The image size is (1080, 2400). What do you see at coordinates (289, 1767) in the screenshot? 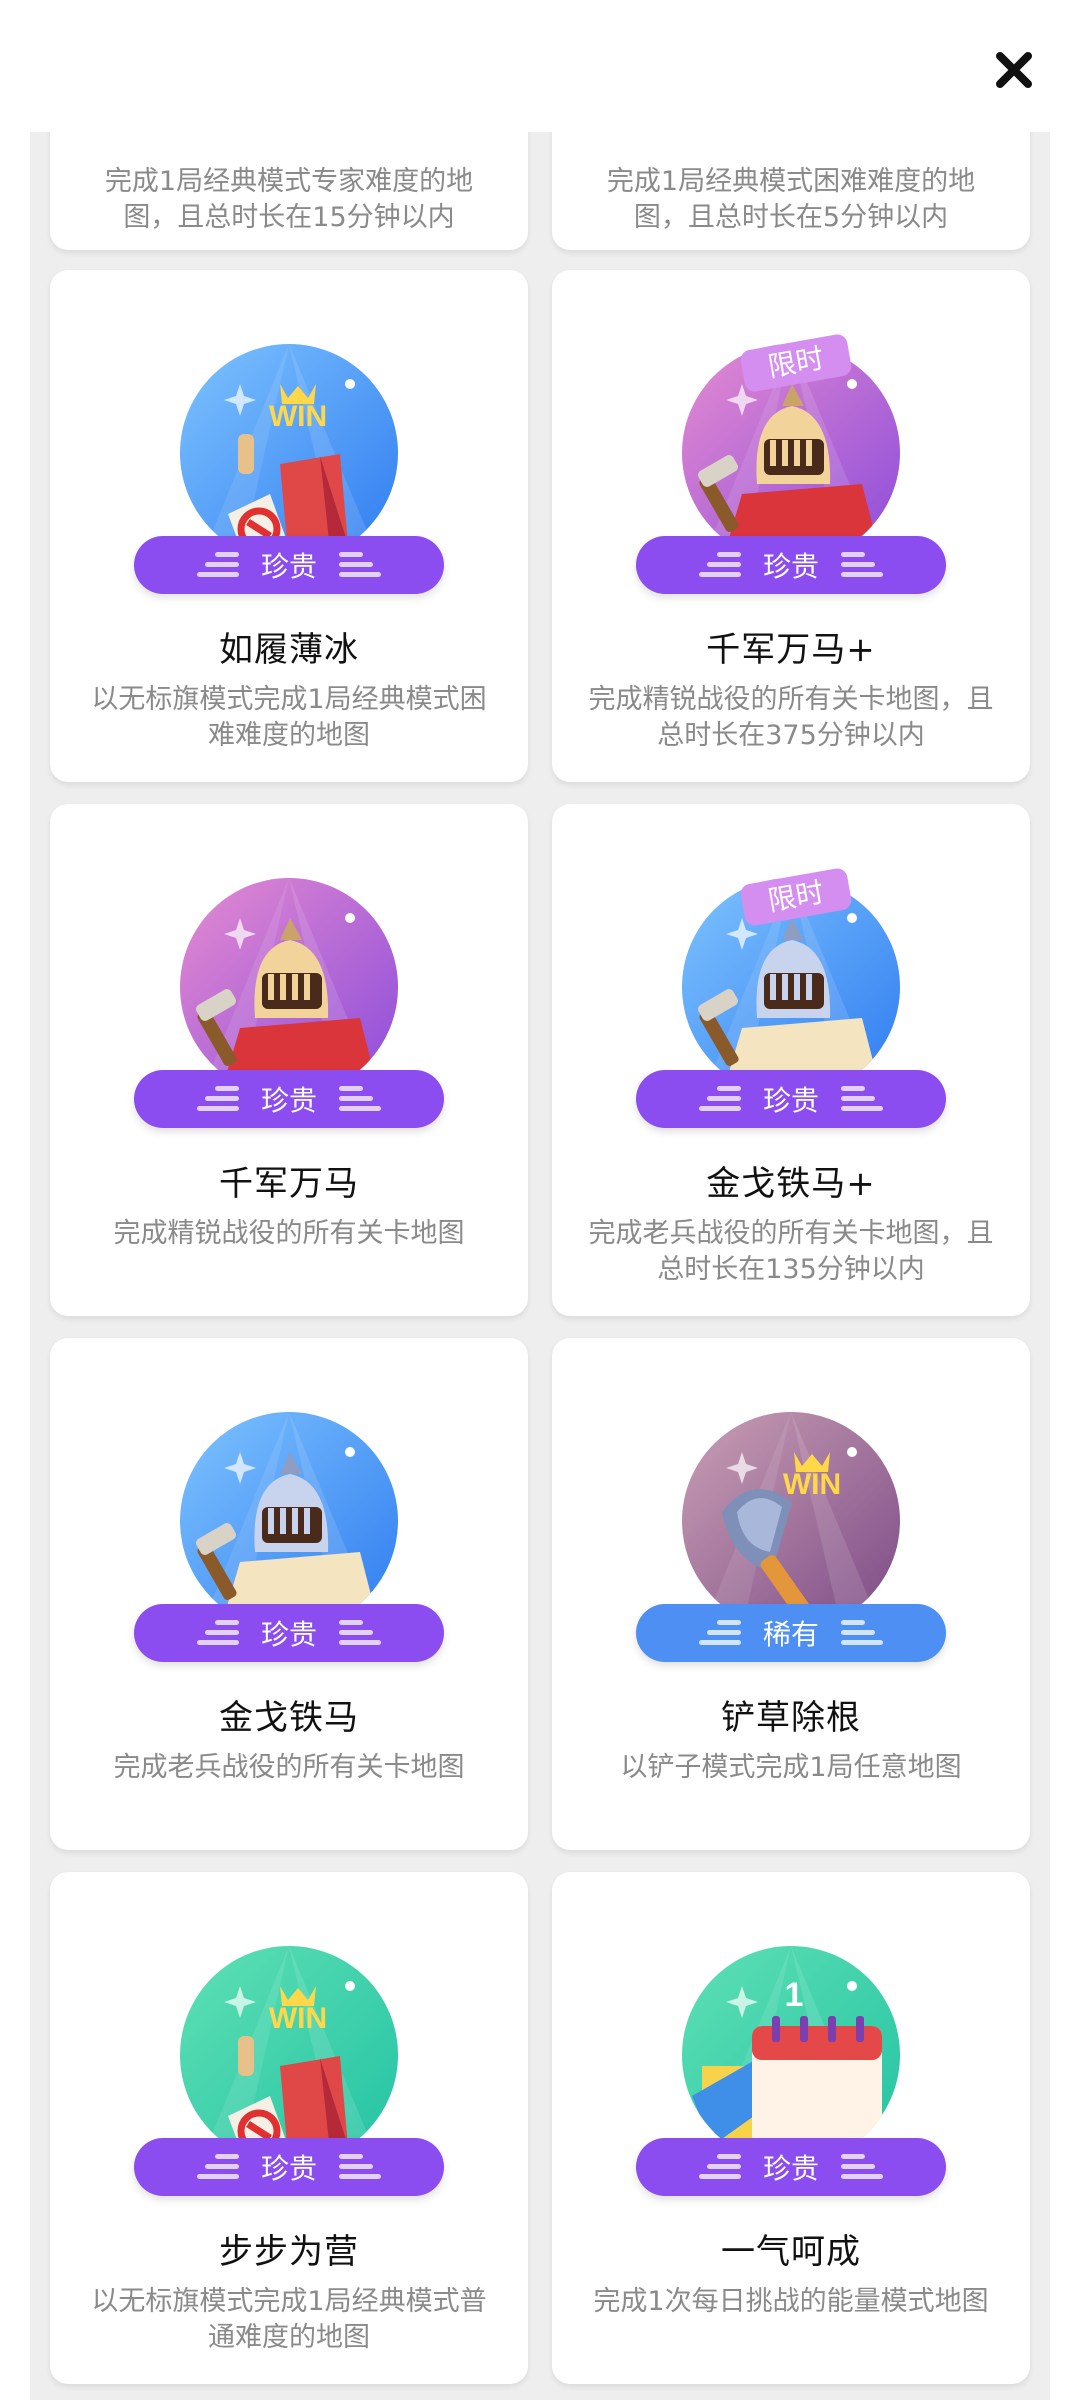
I see `achievement-desc: 完成老兵战役的所有关卡地图` at bounding box center [289, 1767].